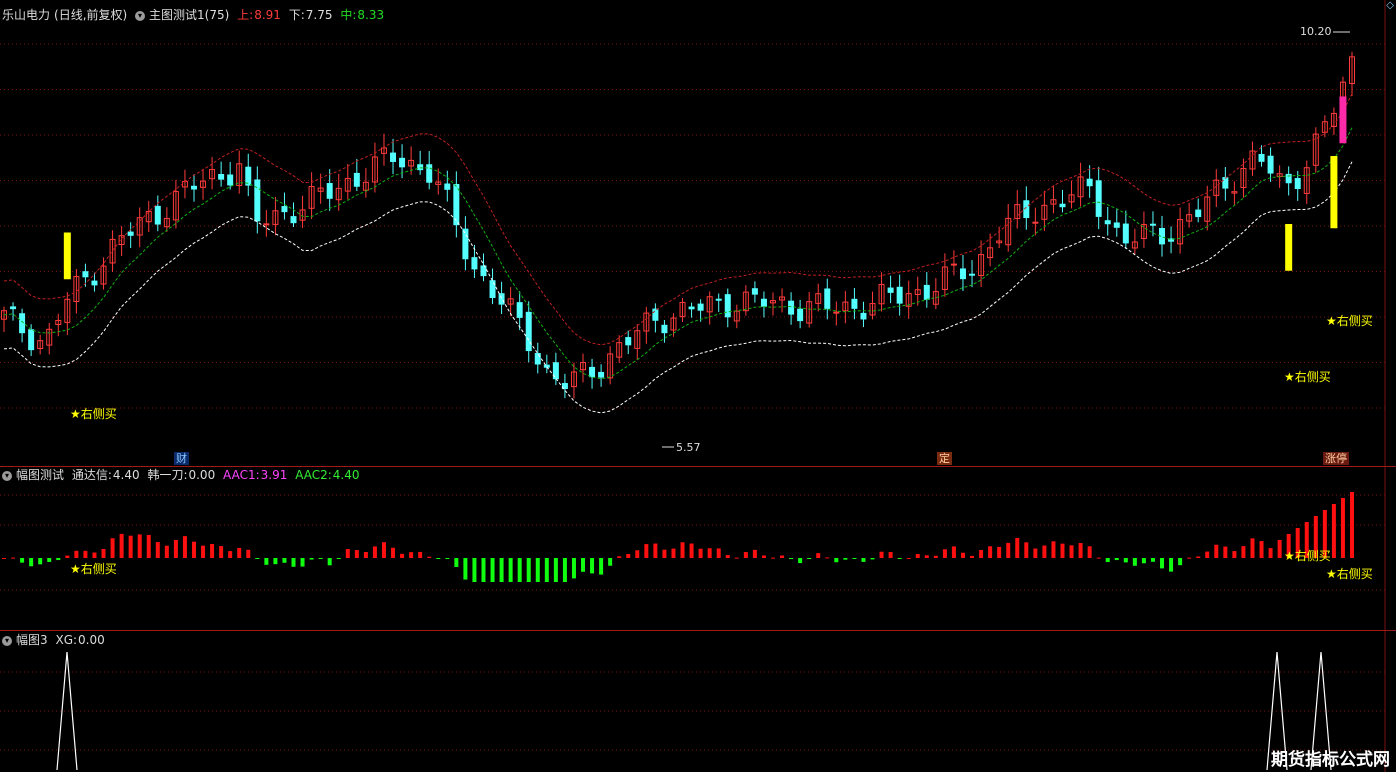 Image resolution: width=1396 pixels, height=772 pixels. I want to click on upper-label: 上:, so click(245, 15).